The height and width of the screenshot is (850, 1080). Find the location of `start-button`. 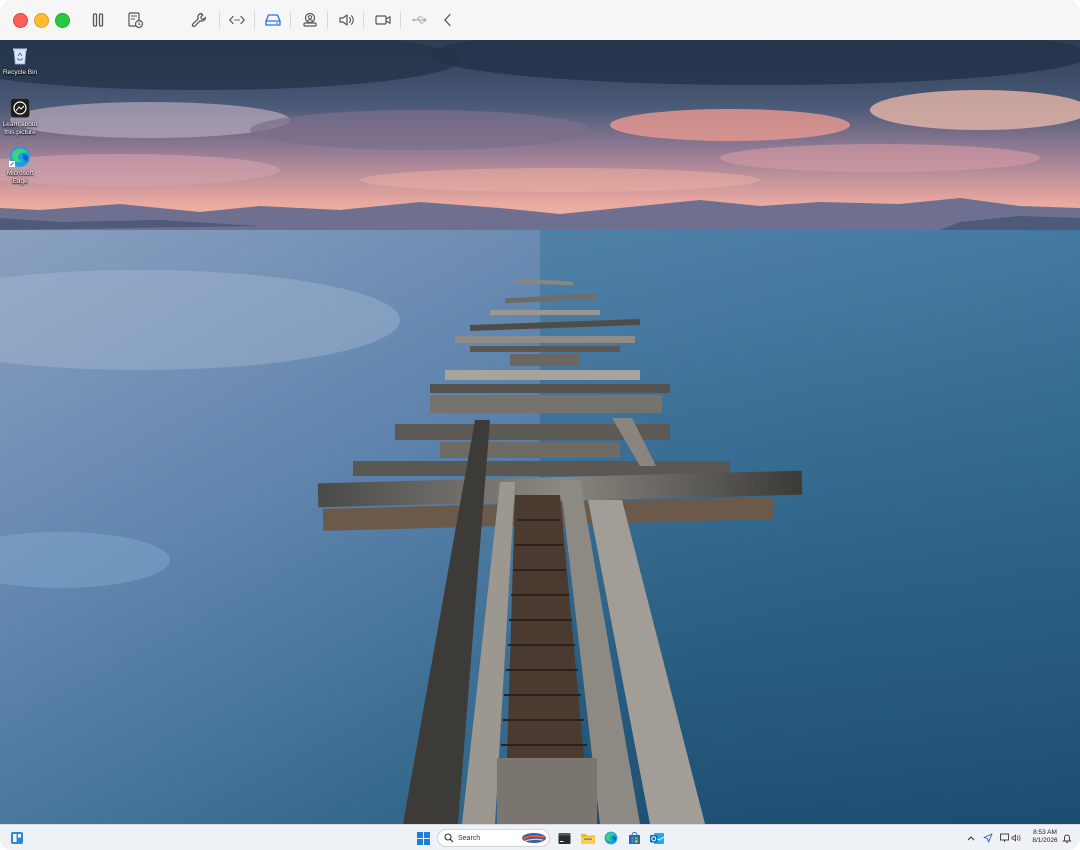

start-button is located at coordinates (423, 838).